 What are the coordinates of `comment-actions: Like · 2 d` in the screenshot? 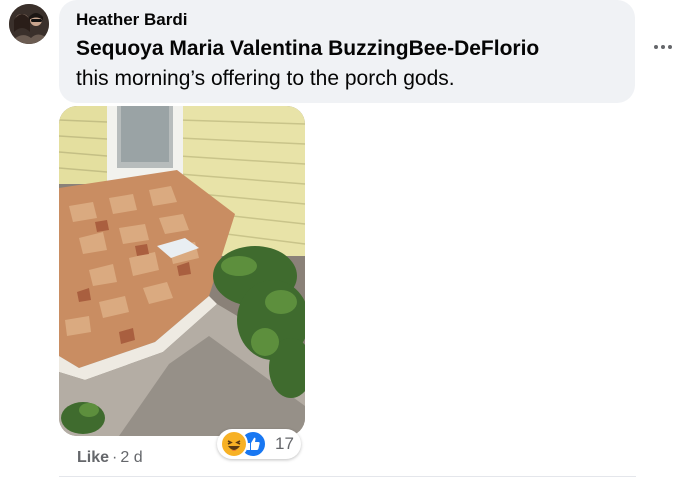 It's located at (110, 458).